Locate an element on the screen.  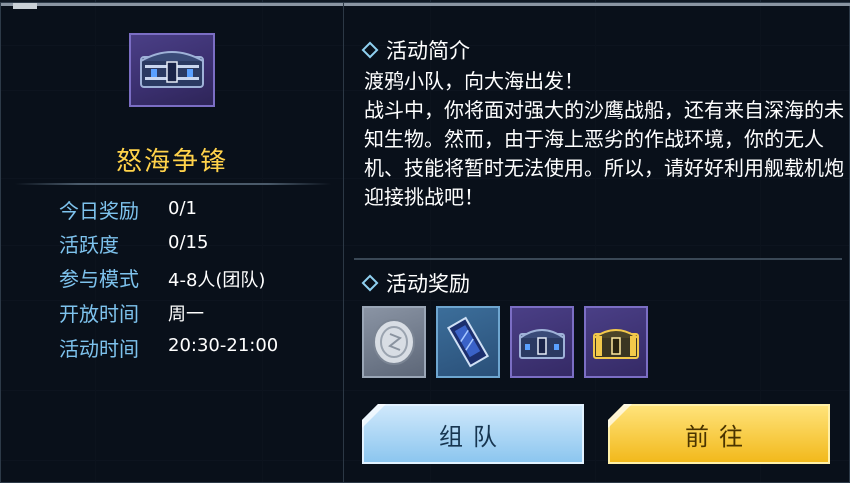
gold-chest-icon is located at coordinates (616, 344).